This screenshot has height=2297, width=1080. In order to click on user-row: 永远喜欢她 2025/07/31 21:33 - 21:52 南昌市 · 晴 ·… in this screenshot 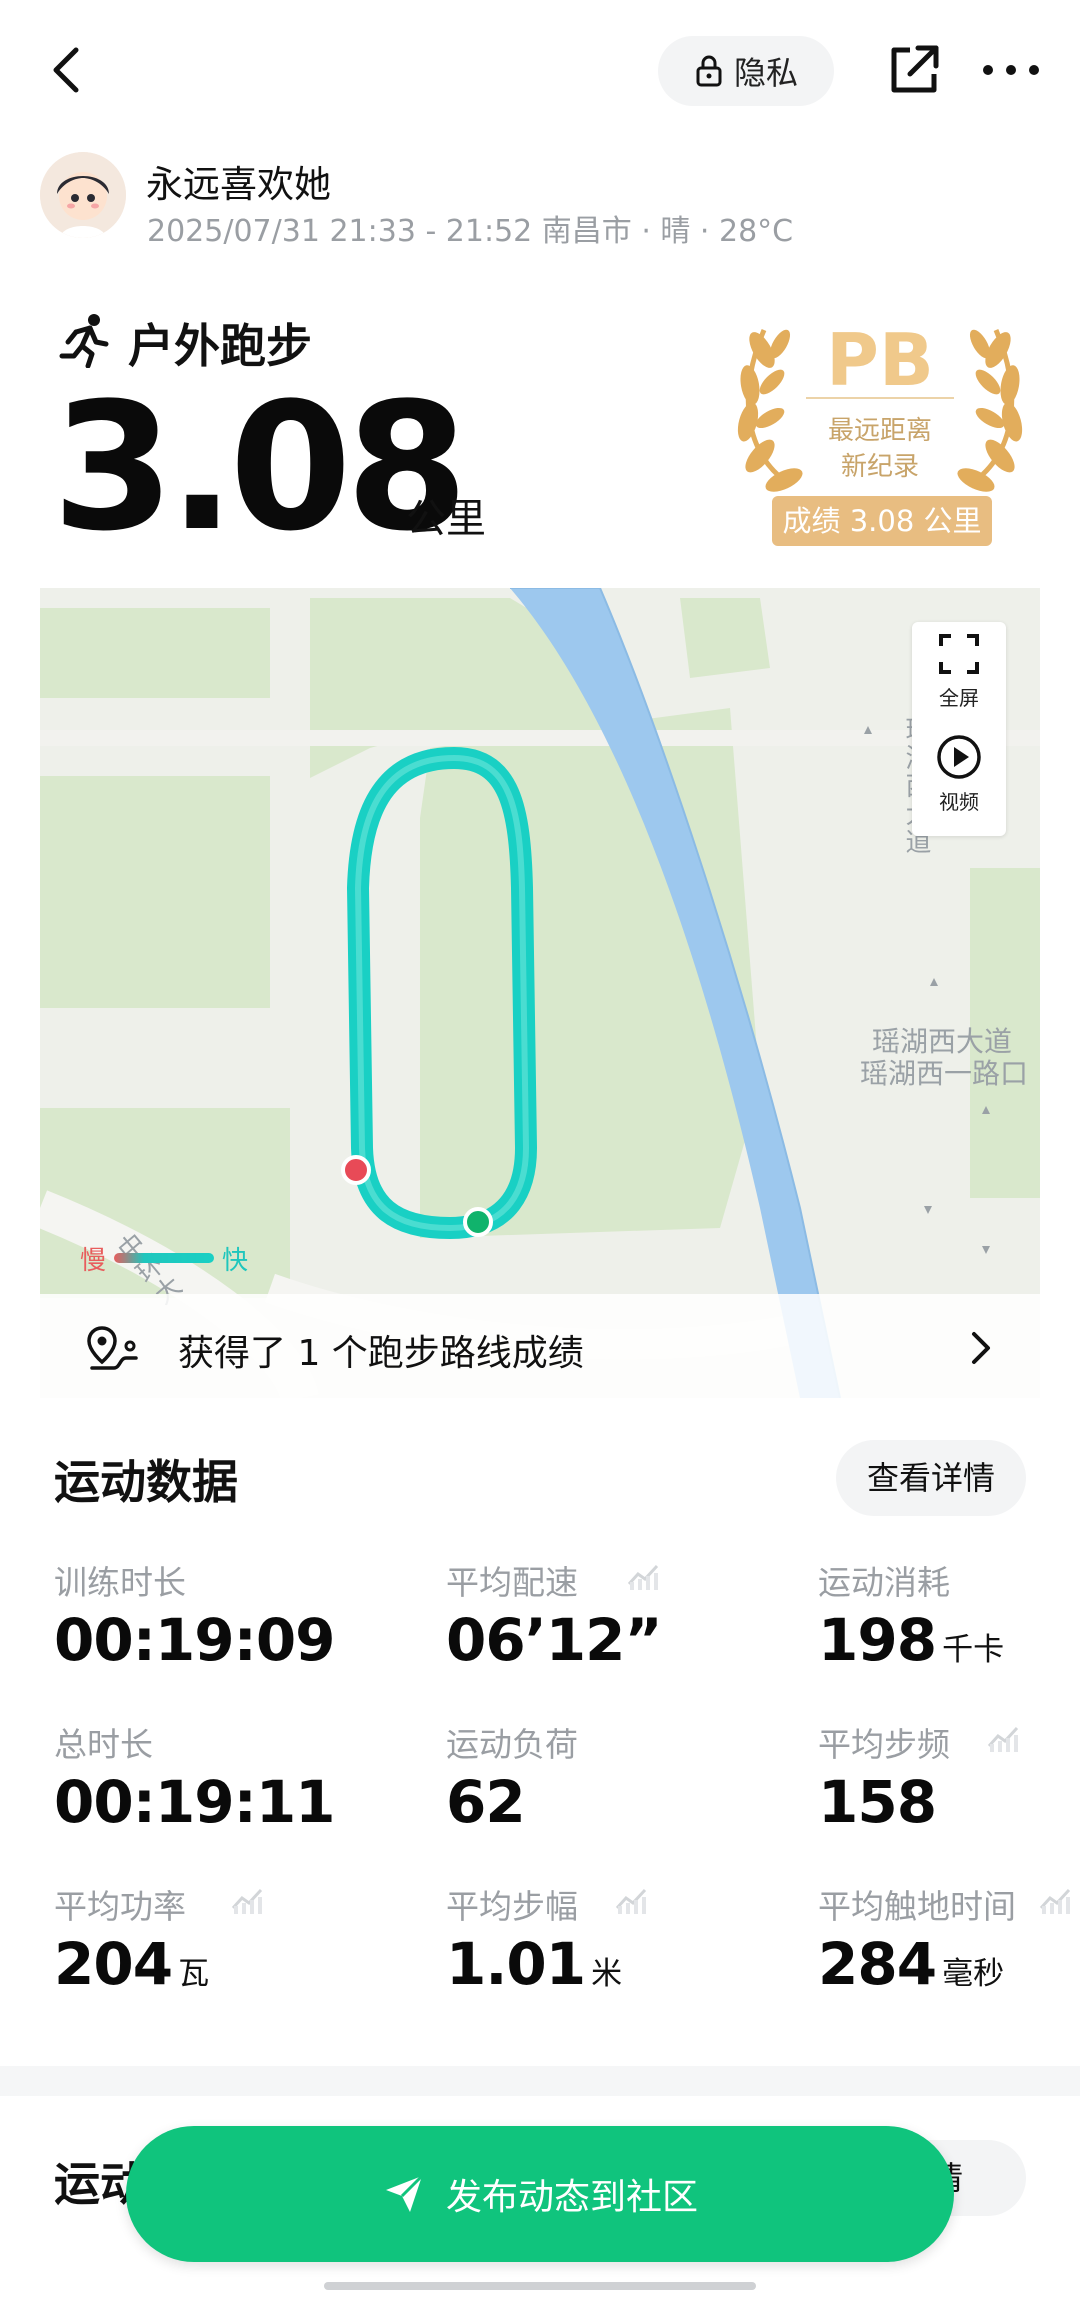, I will do `click(540, 198)`.